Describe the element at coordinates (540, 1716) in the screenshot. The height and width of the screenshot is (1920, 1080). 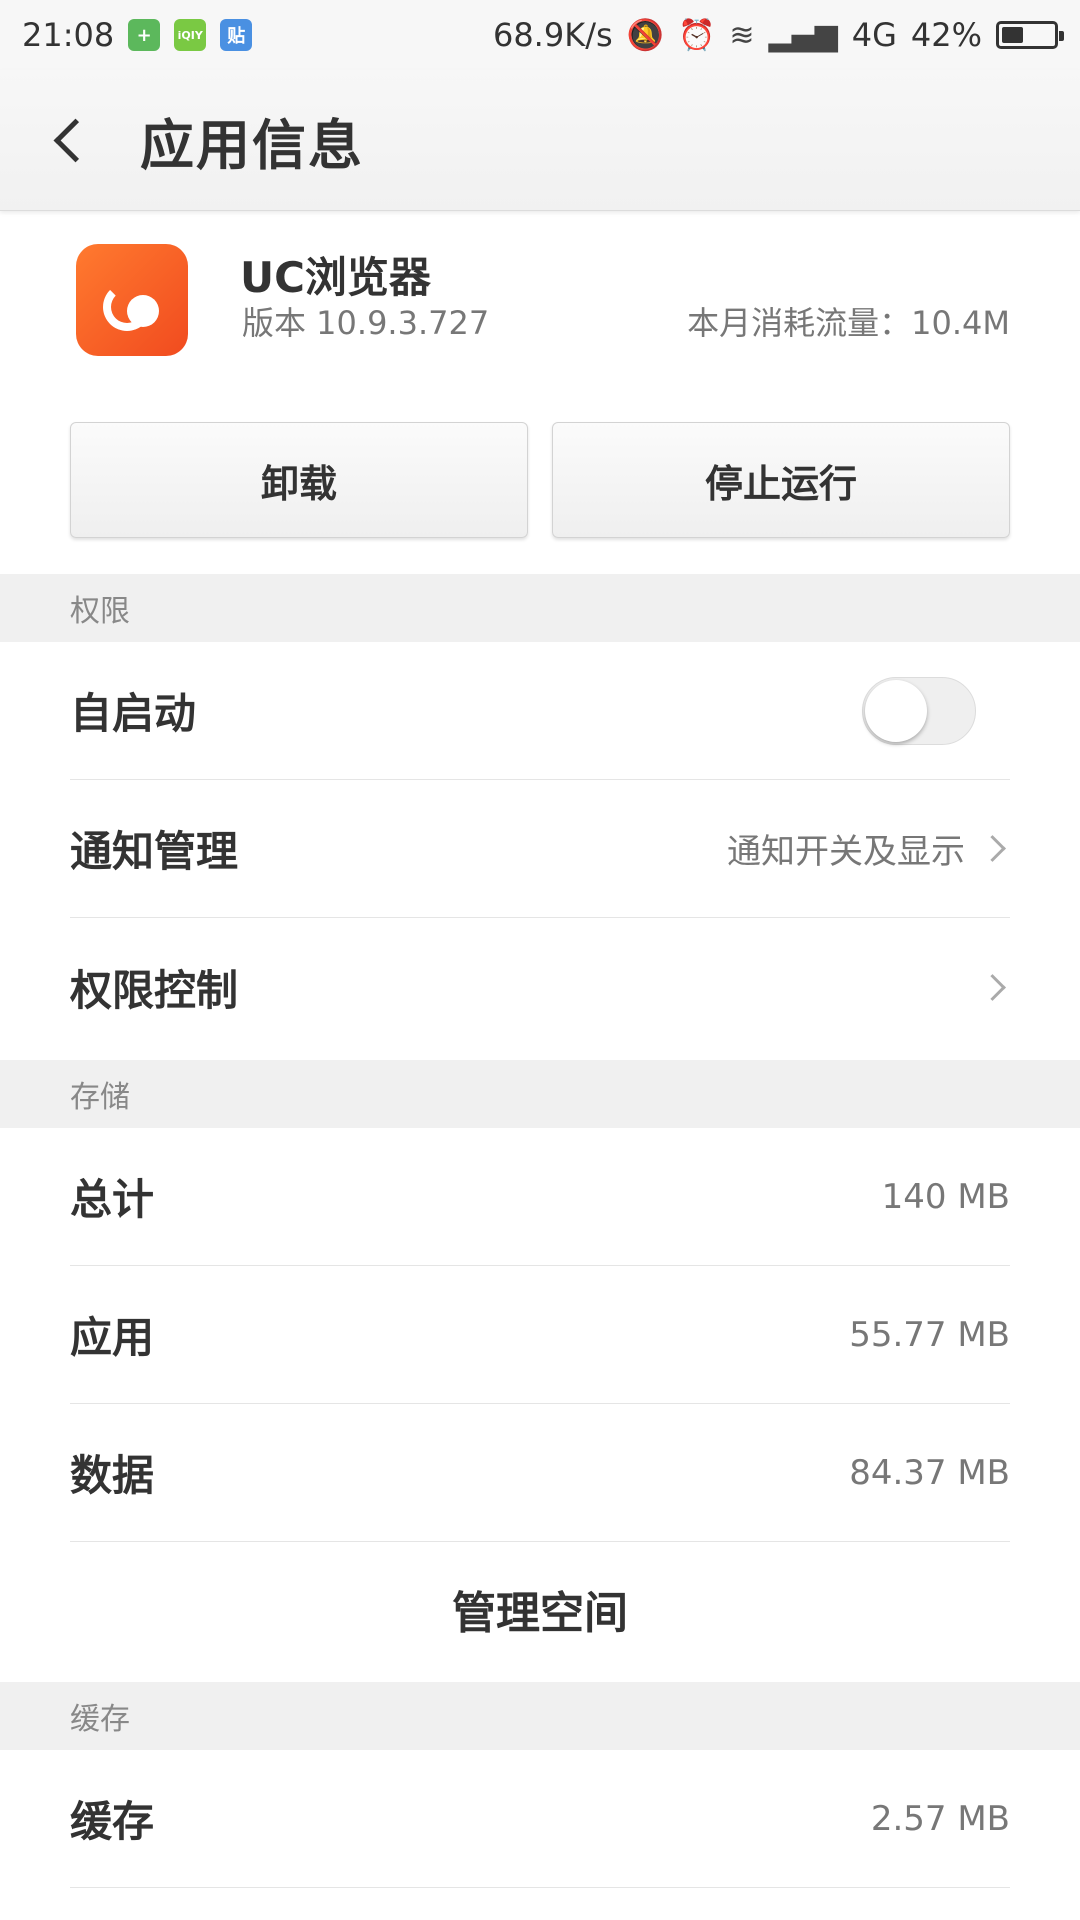
I see `cache-section-header: 缓存` at that location.